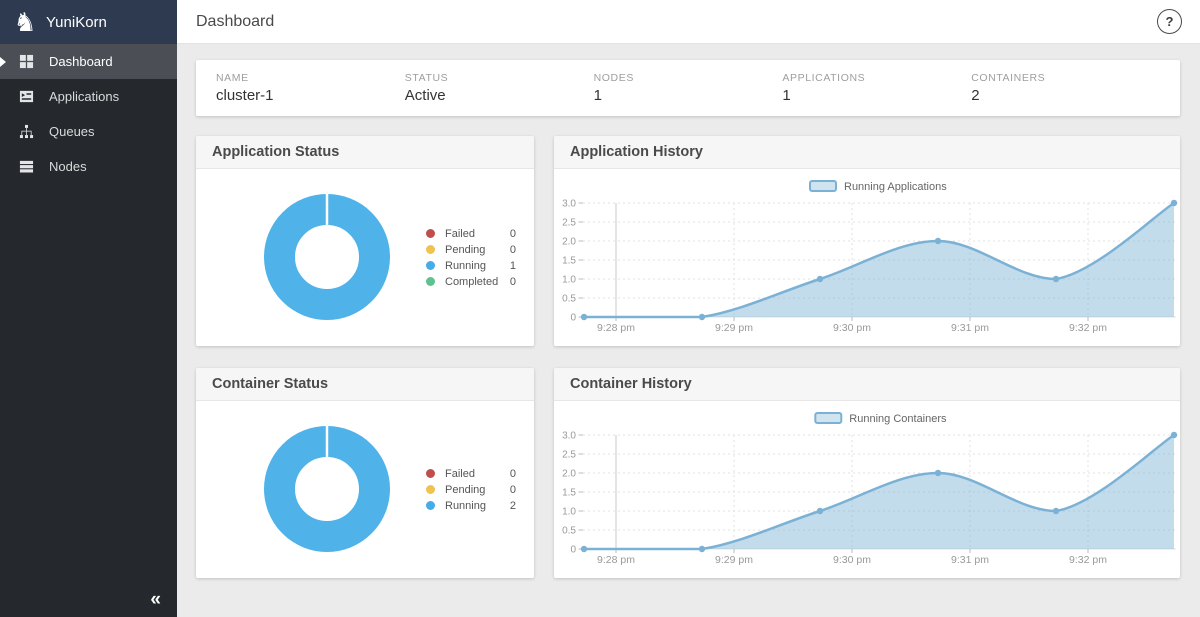  What do you see at coordinates (81, 61) in the screenshot?
I see `sidebar-item-label: Dashboard` at bounding box center [81, 61].